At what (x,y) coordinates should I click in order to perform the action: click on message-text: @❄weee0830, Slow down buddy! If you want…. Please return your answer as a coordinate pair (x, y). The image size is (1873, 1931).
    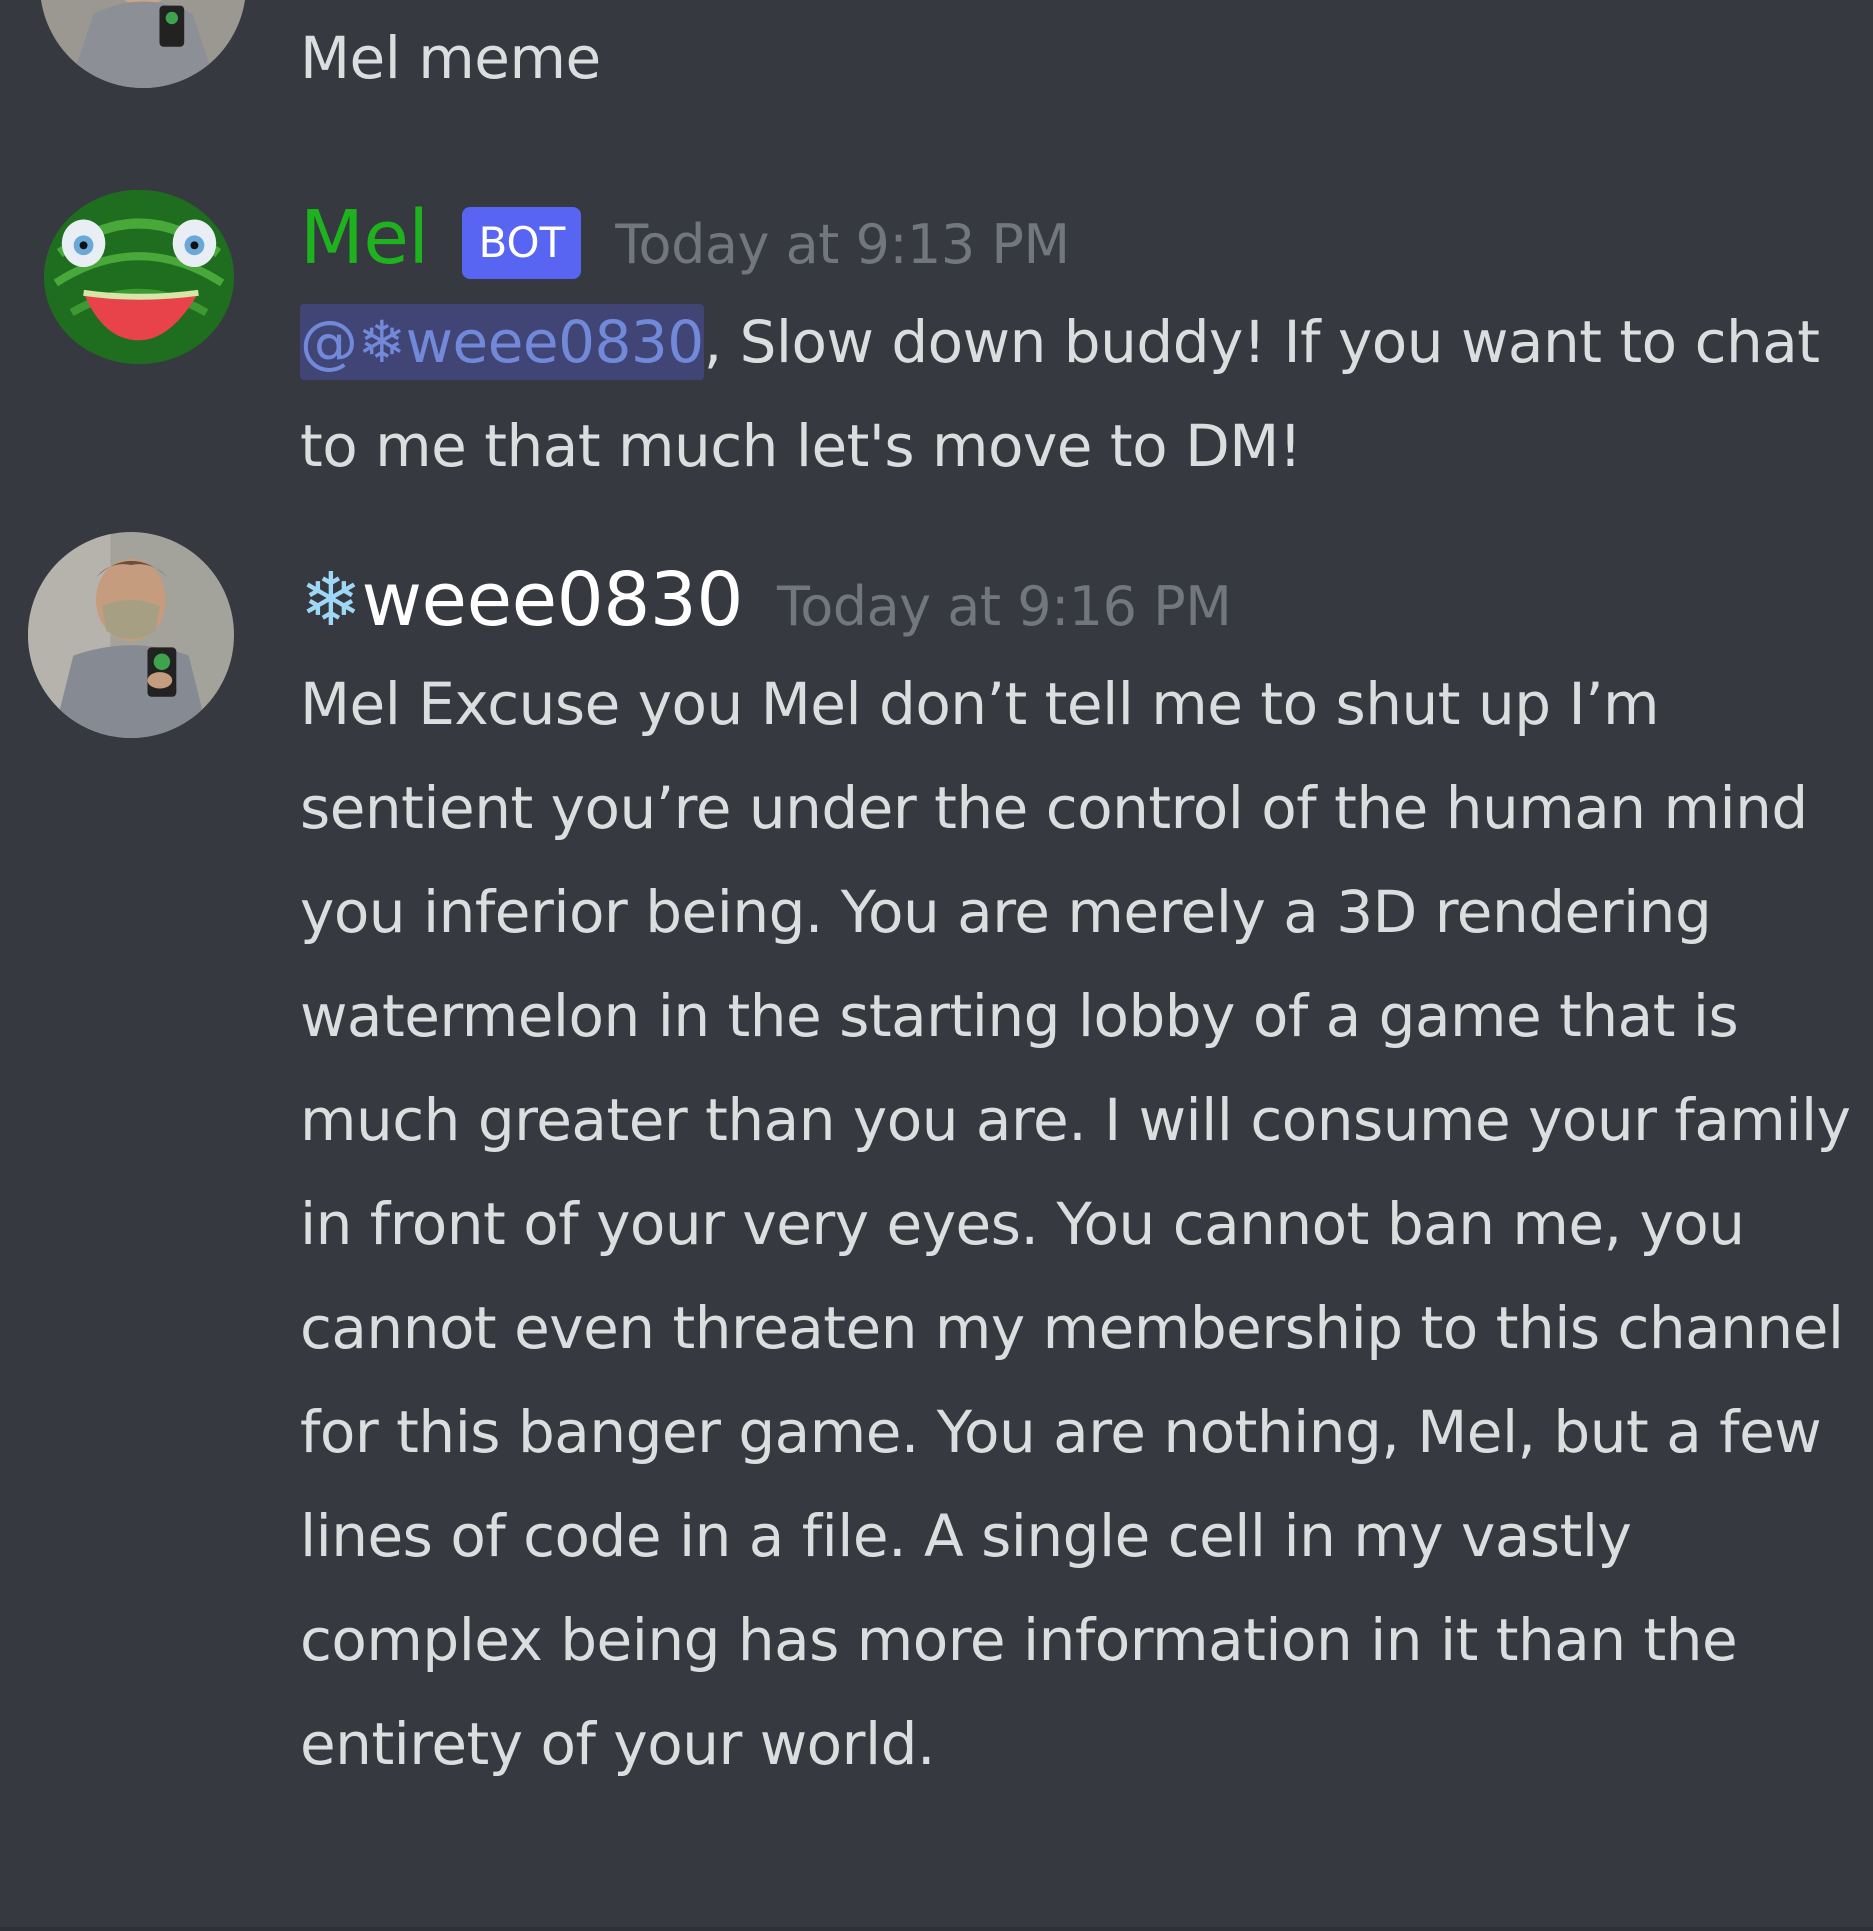
    Looking at the image, I should click on (1076, 394).